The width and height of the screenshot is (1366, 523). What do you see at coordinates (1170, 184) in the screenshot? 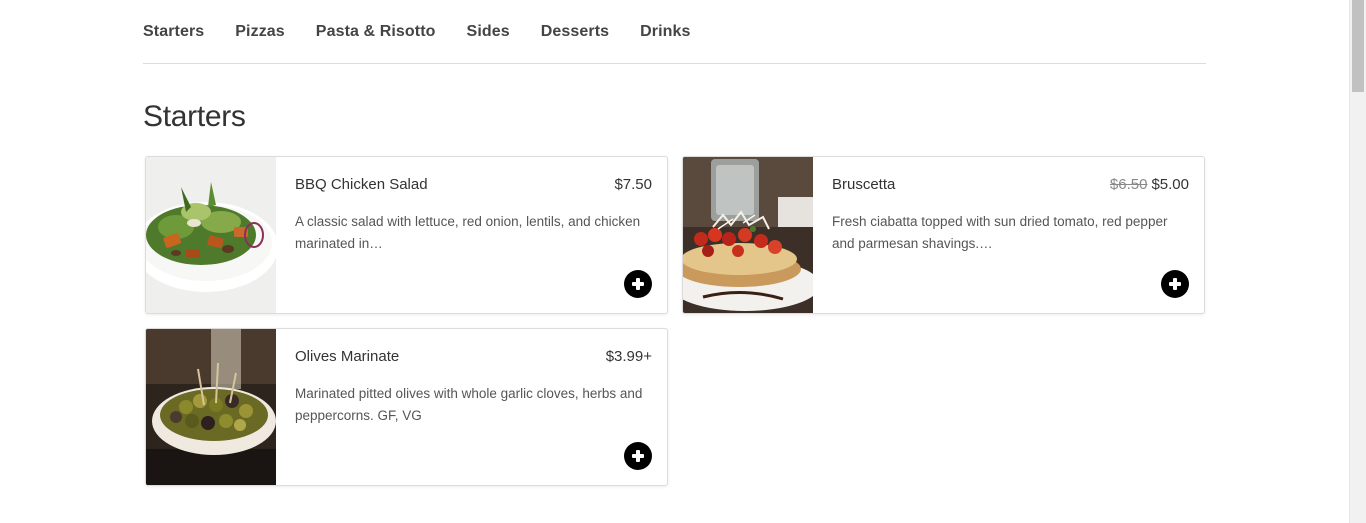
I see `price-current: $5.00` at bounding box center [1170, 184].